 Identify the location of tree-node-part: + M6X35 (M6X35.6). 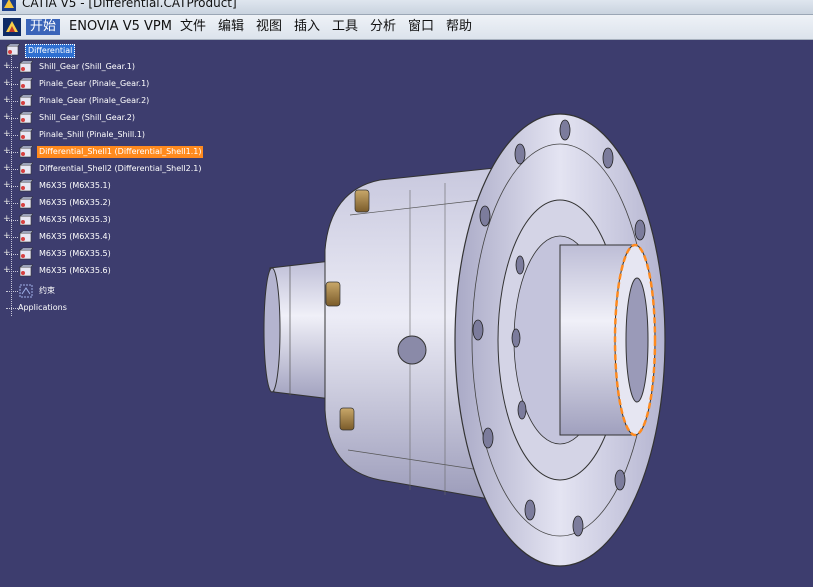
(109, 271).